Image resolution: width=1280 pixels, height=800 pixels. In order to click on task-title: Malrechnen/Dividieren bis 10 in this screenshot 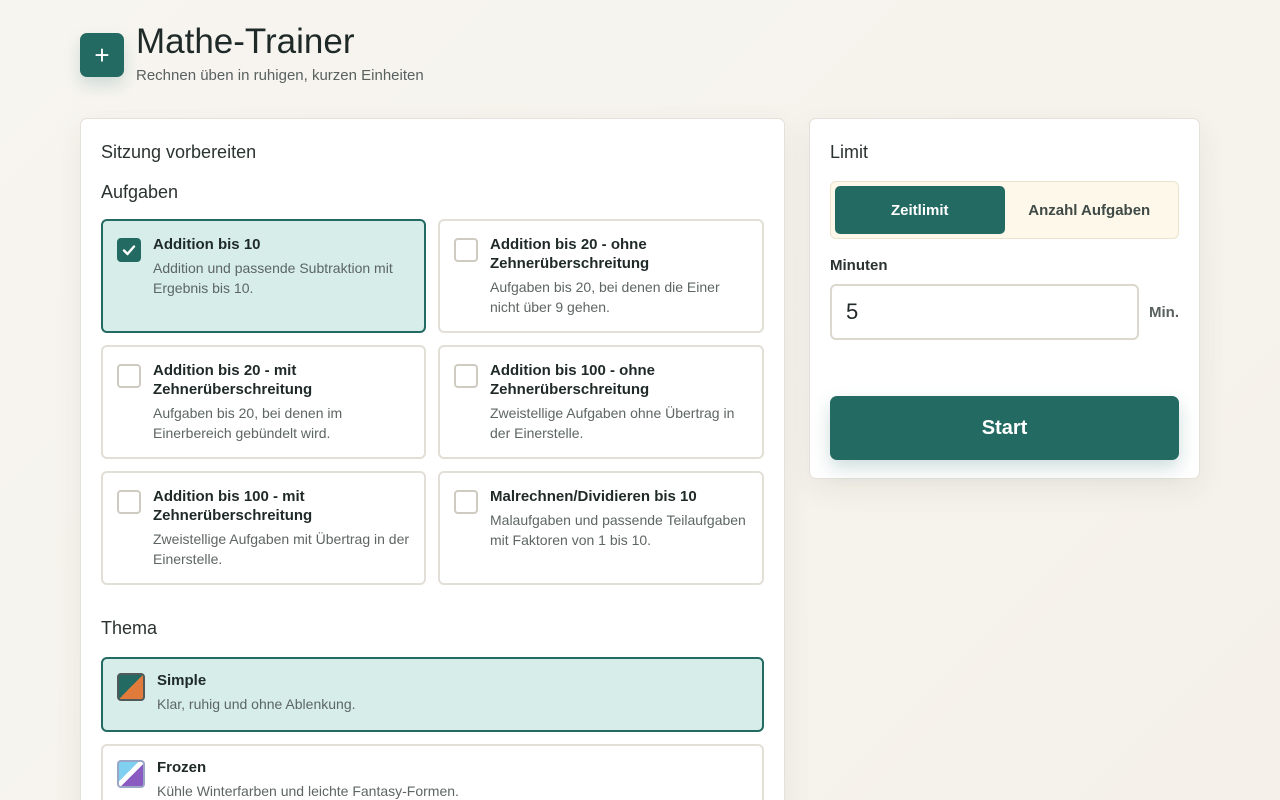, I will do `click(593, 496)`.